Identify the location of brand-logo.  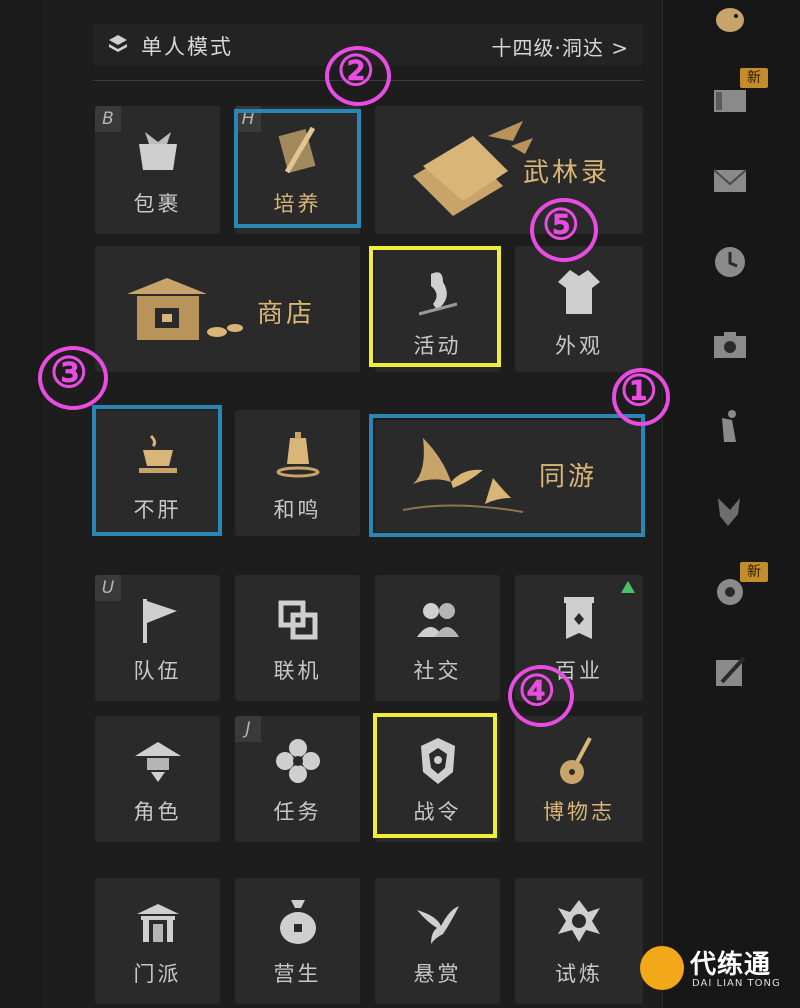
(662, 968).